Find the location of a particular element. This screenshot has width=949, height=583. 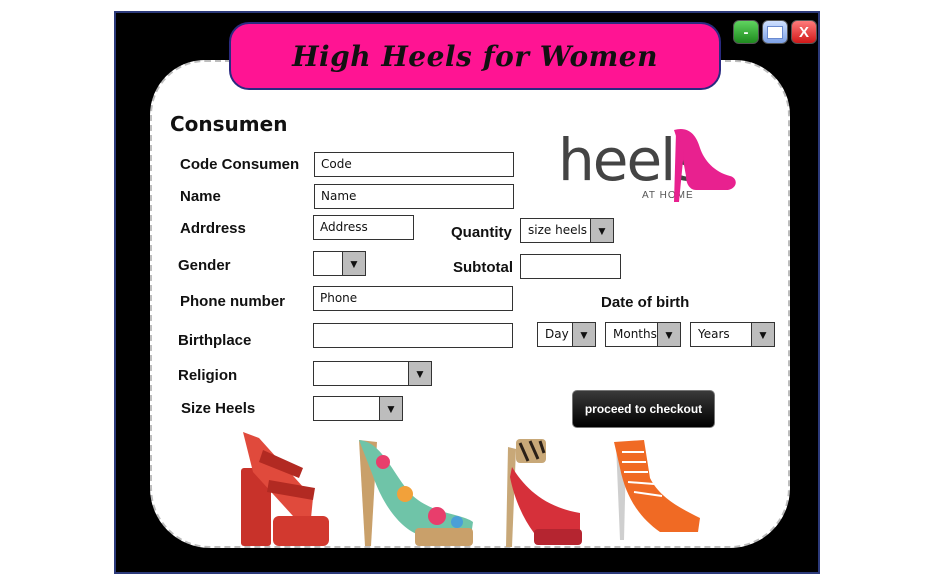

size-heels-label: Size Heels is located at coordinates (218, 408).